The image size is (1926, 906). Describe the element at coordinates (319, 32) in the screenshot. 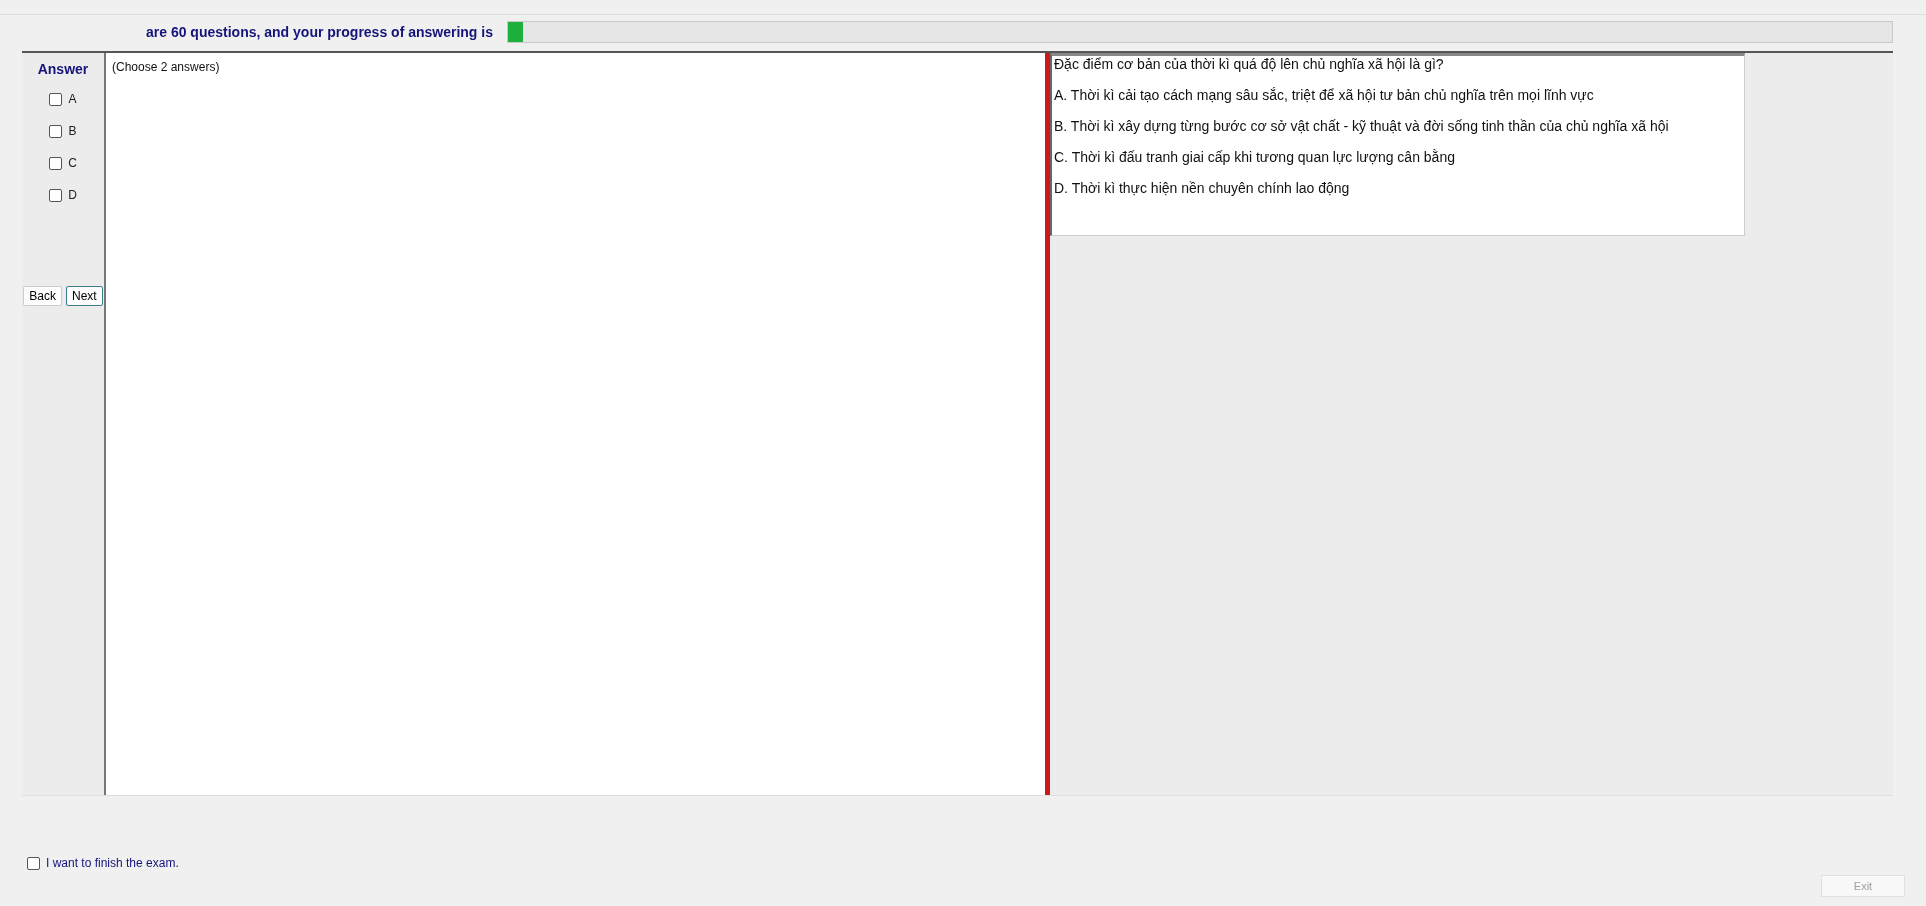

I see `progress-label: are 60 questions, and your progress of answering is` at that location.